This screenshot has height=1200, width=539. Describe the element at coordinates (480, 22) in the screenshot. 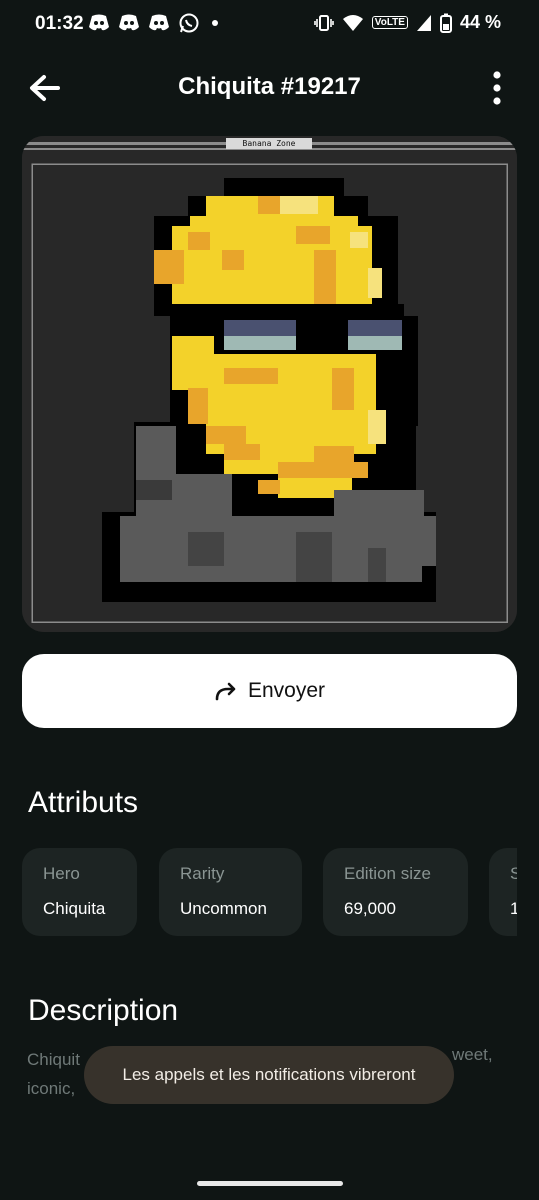

I see `battery-percent: 44 %` at that location.